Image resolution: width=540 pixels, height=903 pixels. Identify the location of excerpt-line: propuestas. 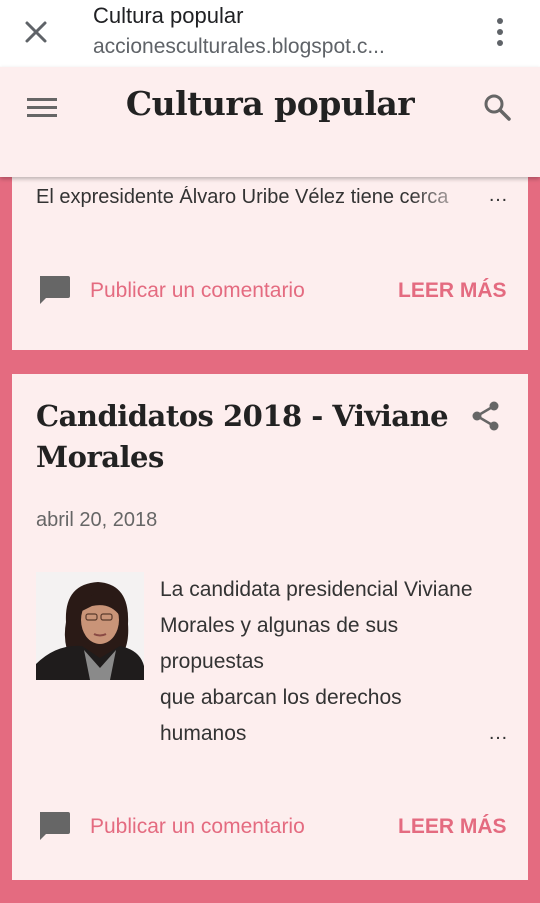
(212, 661).